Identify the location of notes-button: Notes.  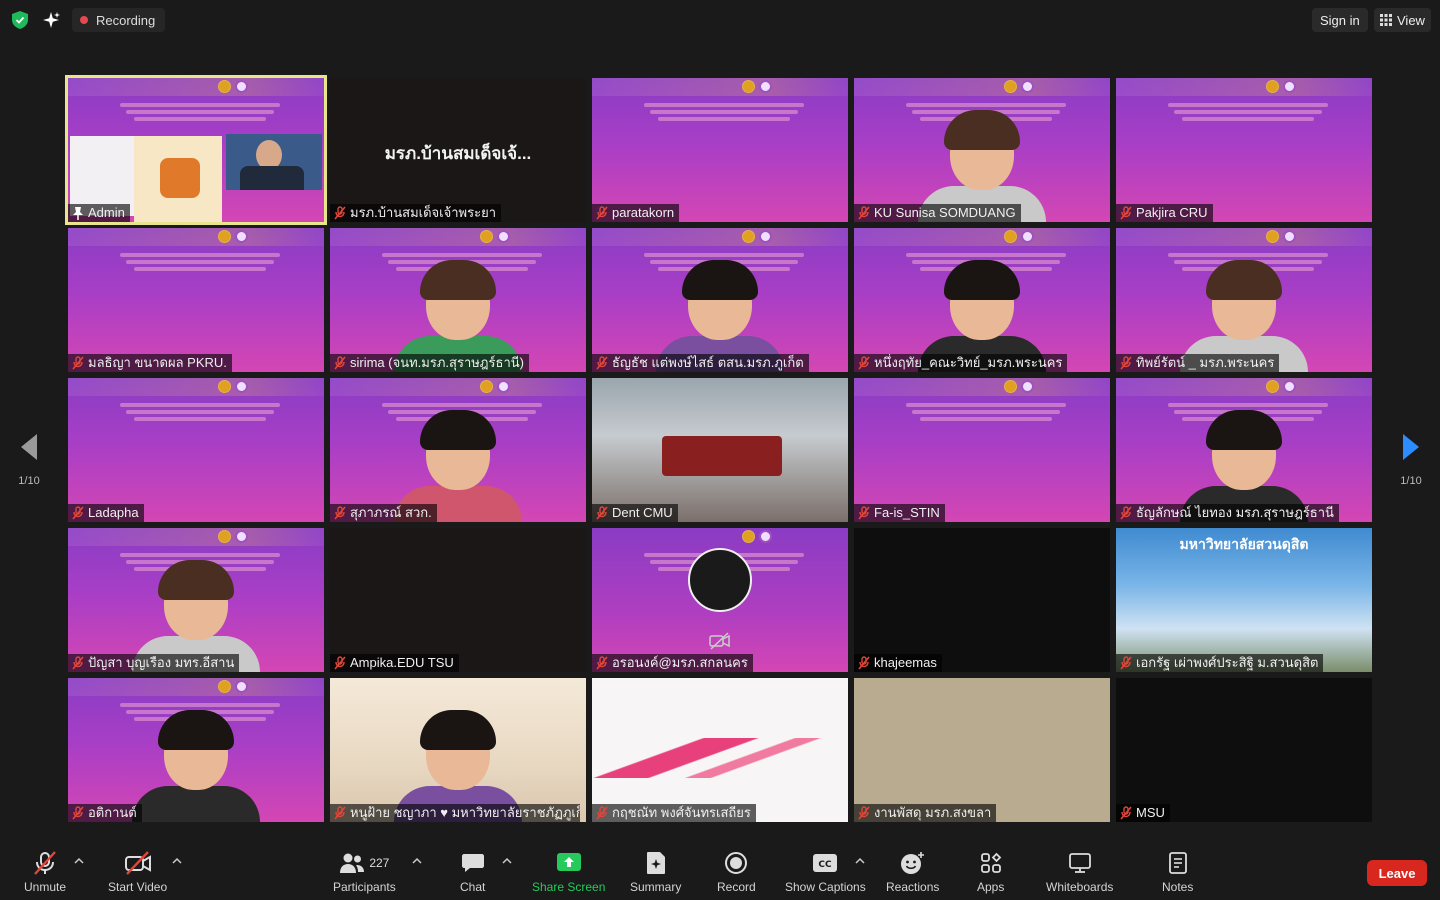
(1177, 873).